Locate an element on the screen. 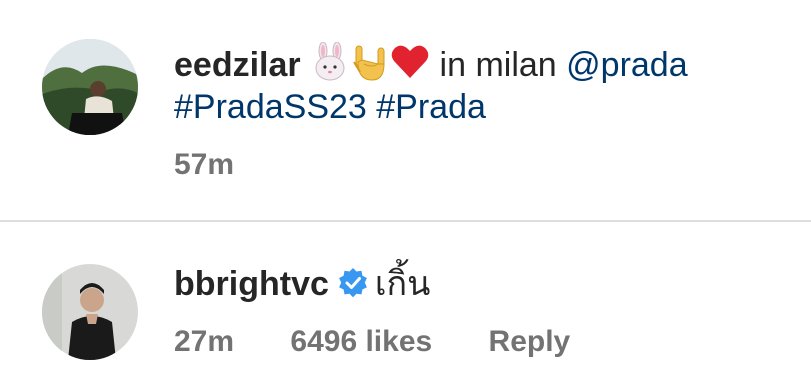  hashtag-link: #PradaSS23 is located at coordinates (270, 107).